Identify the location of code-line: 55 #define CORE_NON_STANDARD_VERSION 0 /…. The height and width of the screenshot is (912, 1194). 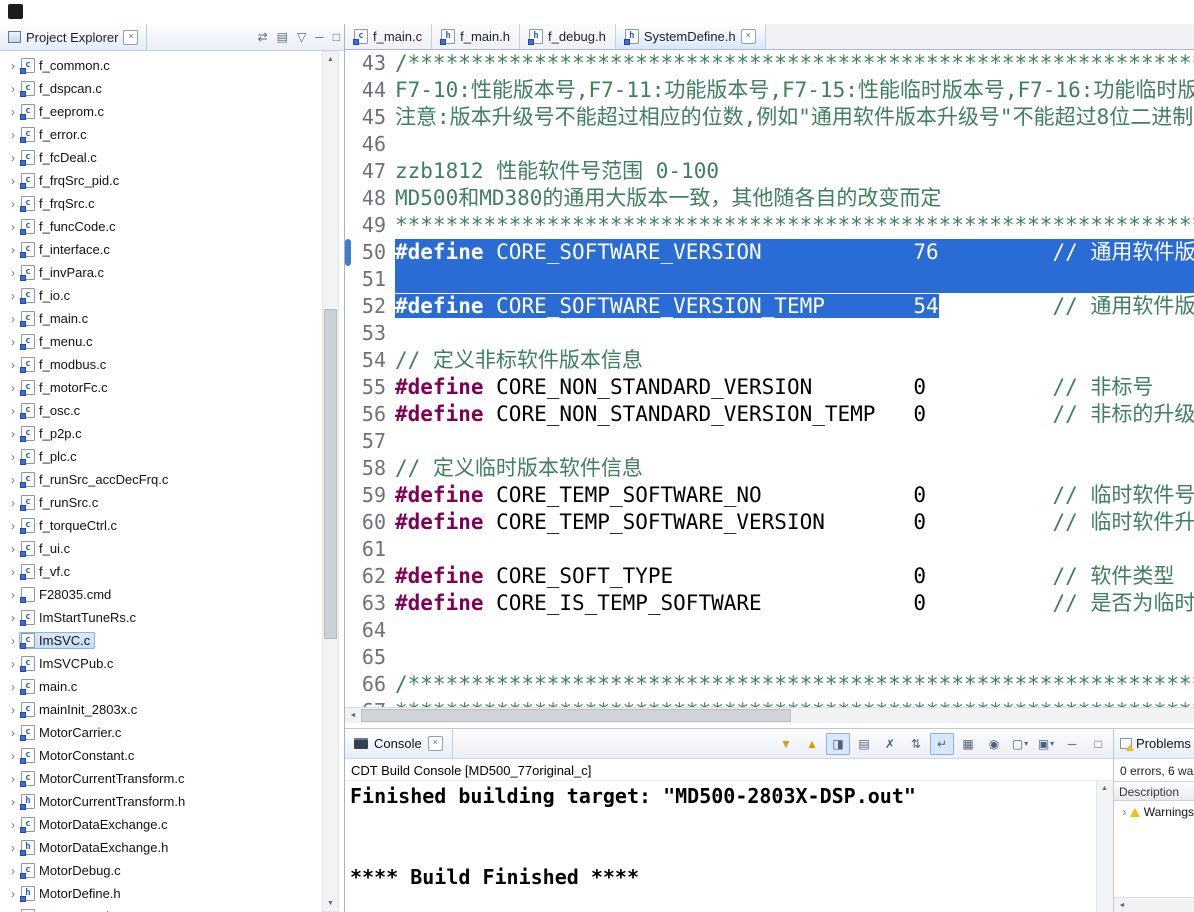
(769, 387).